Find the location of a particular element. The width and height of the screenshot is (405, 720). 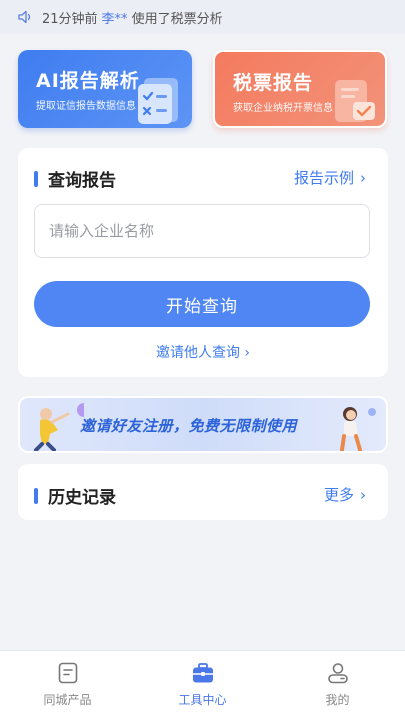

speaker-icon is located at coordinates (24, 17).